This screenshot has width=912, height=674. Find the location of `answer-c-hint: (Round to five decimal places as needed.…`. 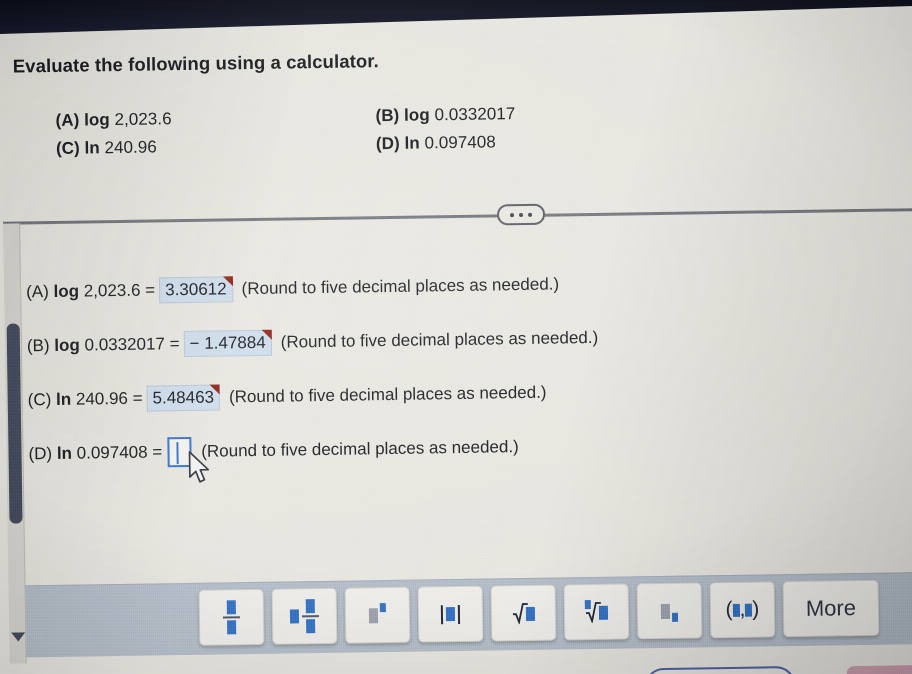

answer-c-hint: (Round to five decimal places as needed.… is located at coordinates (387, 394).